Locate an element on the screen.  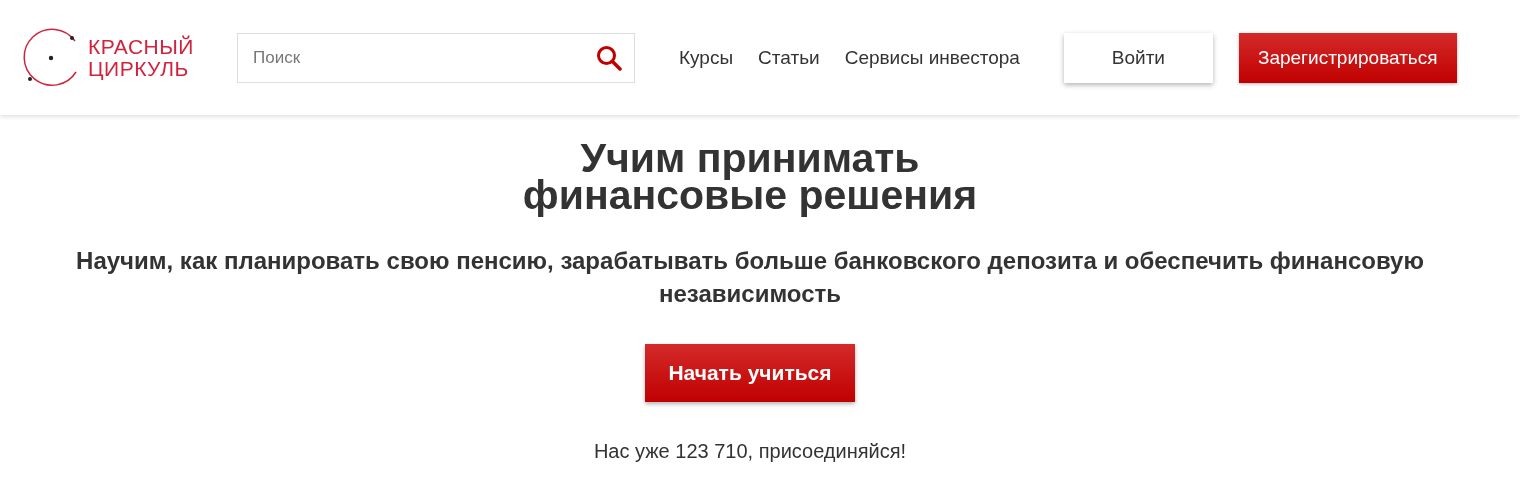
hero-subtitle: Научим, как планировать свою пенсию, зарабатывать больше банковского депозита и обеспечить финансовую независимость is located at coordinates (750, 277).